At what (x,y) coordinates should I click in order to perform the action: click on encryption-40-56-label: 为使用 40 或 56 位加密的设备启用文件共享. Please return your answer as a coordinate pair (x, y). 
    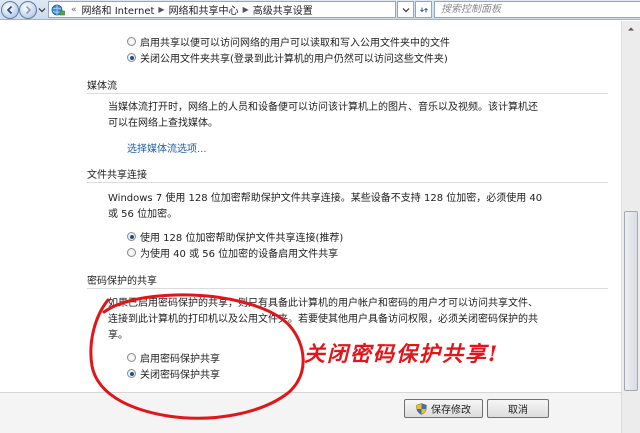
    Looking at the image, I should click on (239, 252).